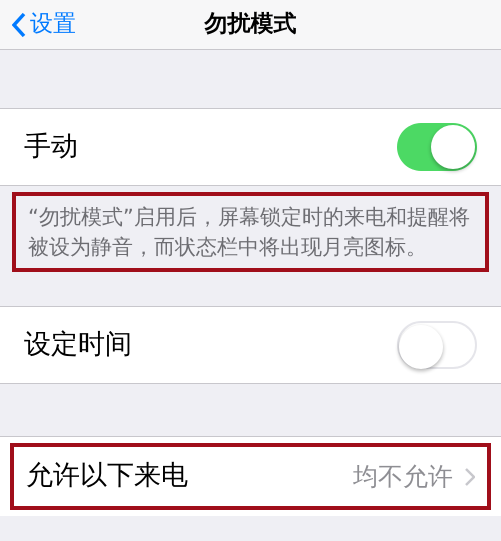 Image resolution: width=501 pixels, height=541 pixels. What do you see at coordinates (51, 147) in the screenshot?
I see `row-label: 手动` at bounding box center [51, 147].